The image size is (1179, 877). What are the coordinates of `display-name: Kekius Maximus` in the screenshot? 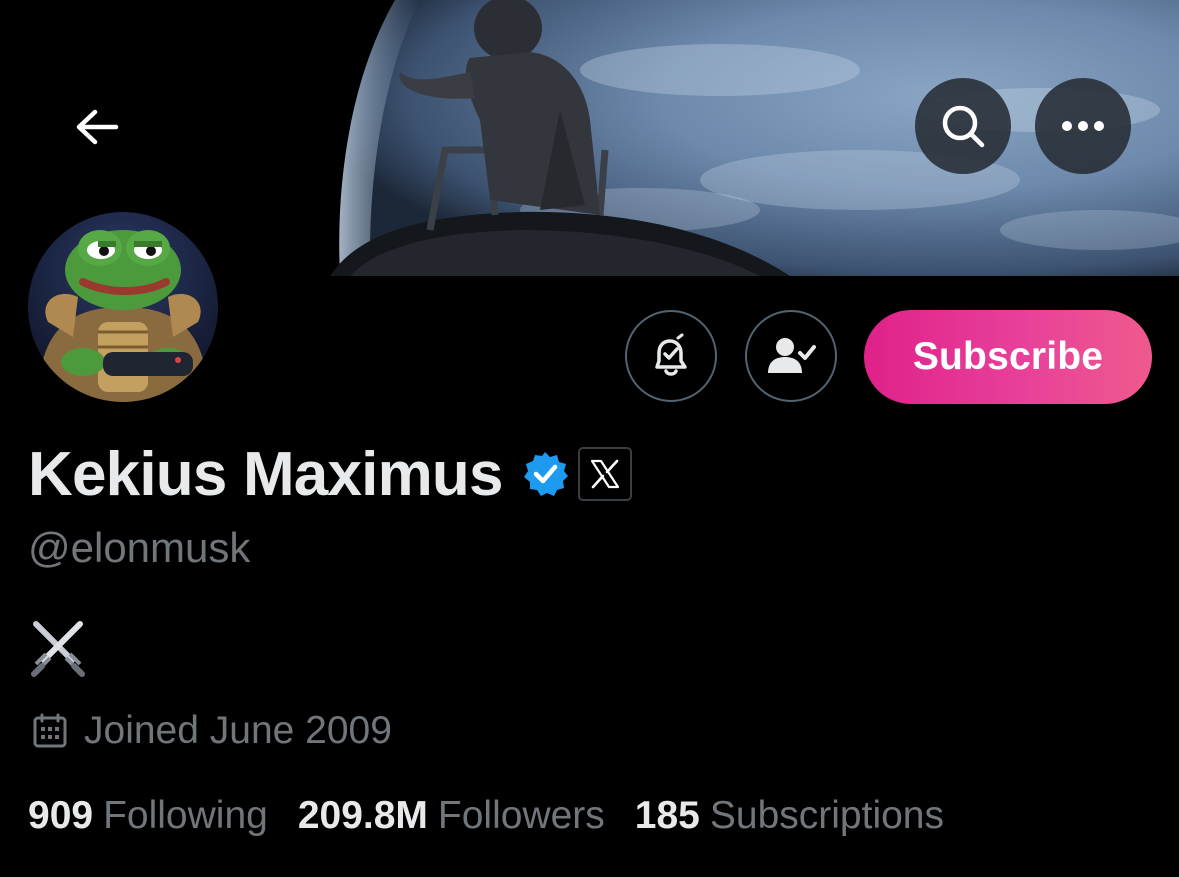 It's located at (265, 474).